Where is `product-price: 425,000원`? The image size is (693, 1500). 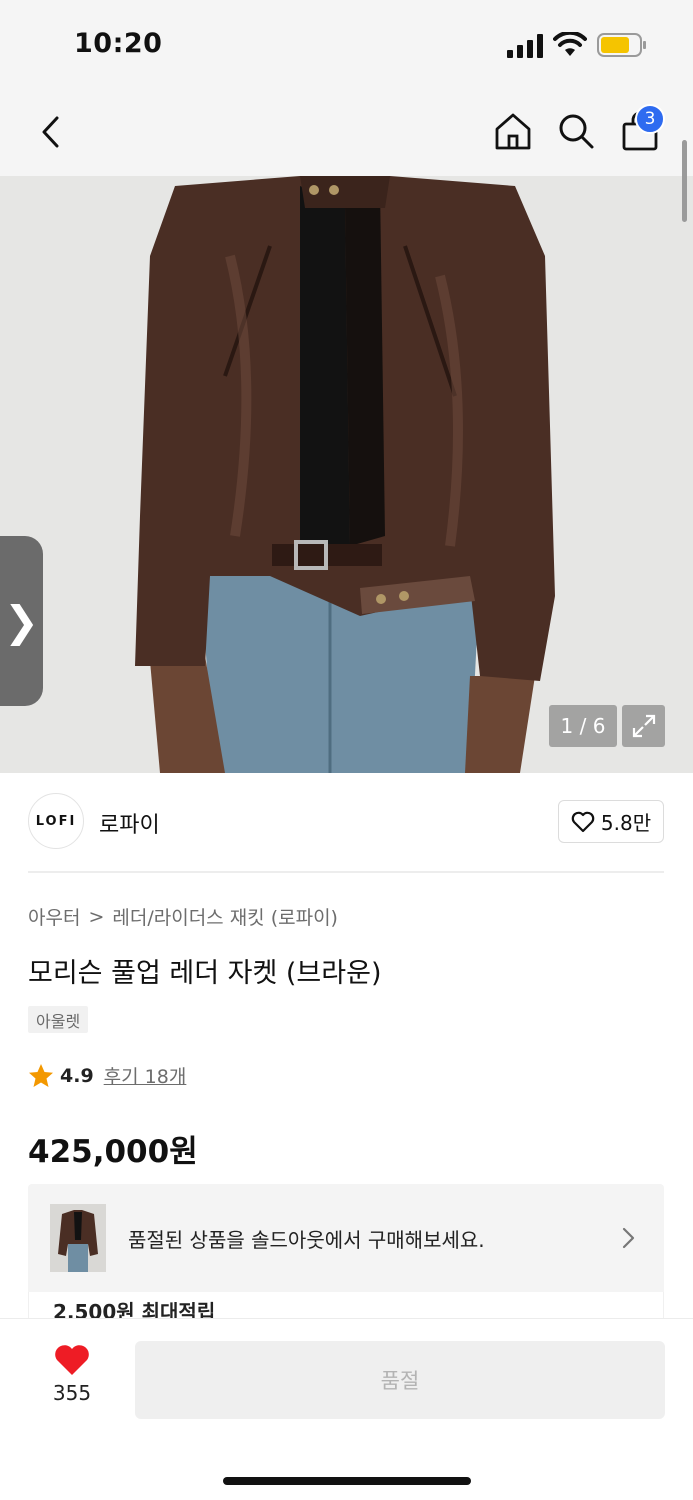
product-price: 425,000원 is located at coordinates (113, 1152).